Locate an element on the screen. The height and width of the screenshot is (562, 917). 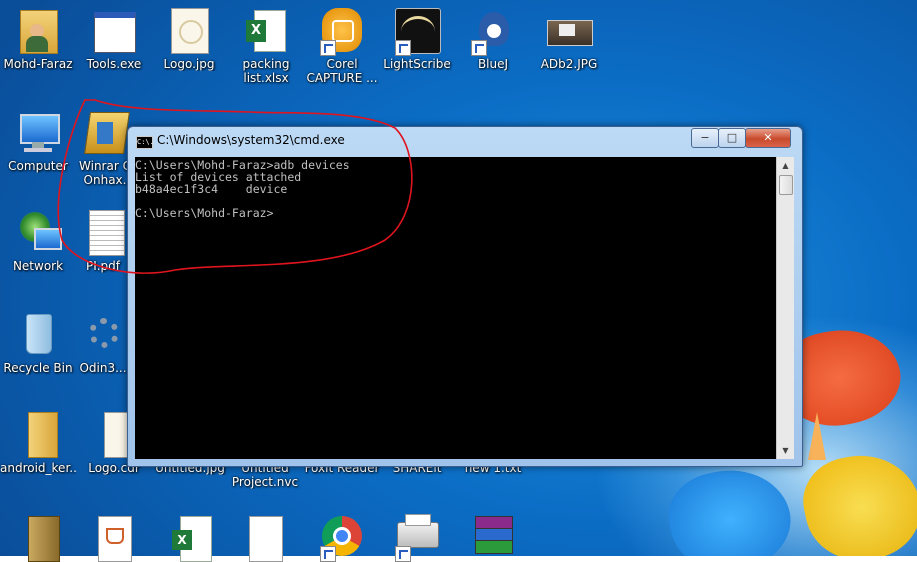
scroll-up-arrow-icon: ▲ is located at coordinates (785, 165).